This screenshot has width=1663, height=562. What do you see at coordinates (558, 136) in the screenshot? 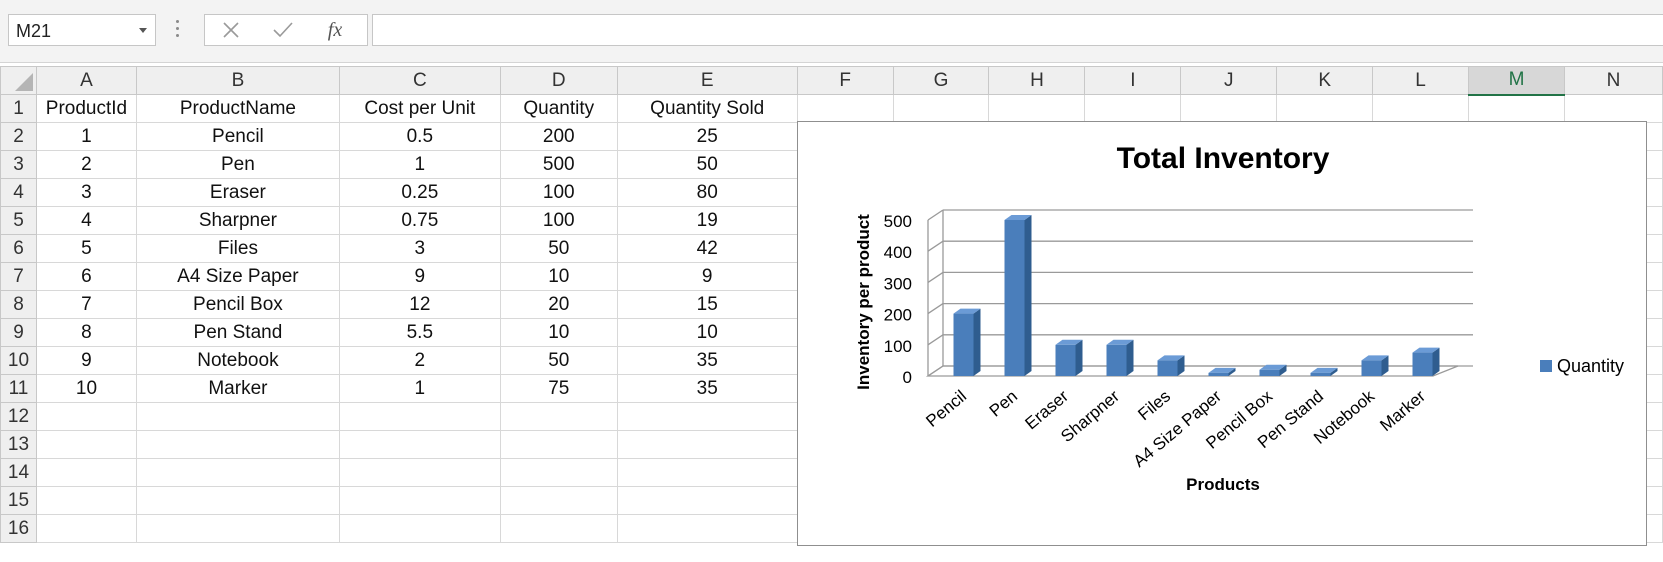
I see `cell-d2: 200` at bounding box center [558, 136].